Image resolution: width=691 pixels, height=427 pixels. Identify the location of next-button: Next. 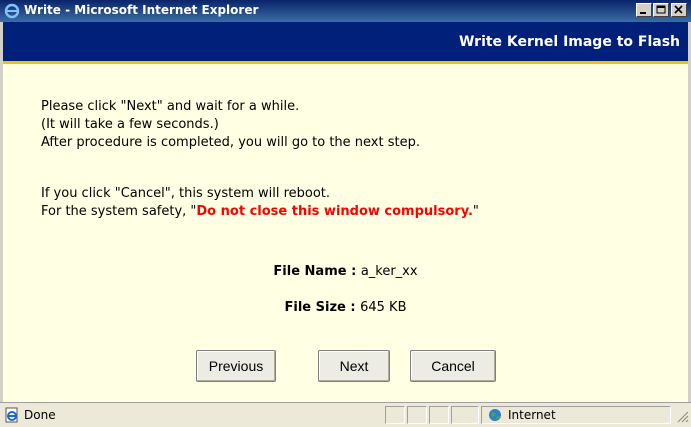
(354, 366).